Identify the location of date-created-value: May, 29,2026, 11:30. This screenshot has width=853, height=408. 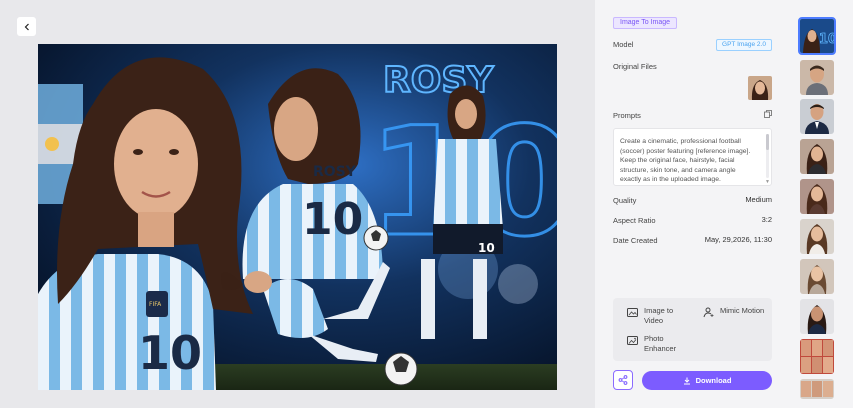
(738, 239).